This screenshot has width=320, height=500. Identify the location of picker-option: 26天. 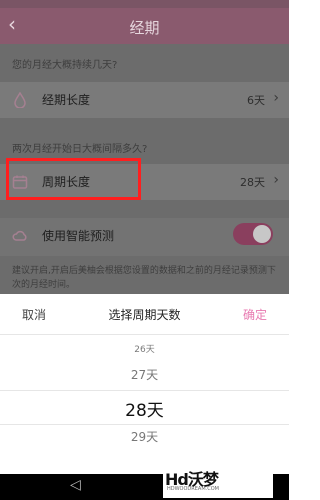
(144, 348).